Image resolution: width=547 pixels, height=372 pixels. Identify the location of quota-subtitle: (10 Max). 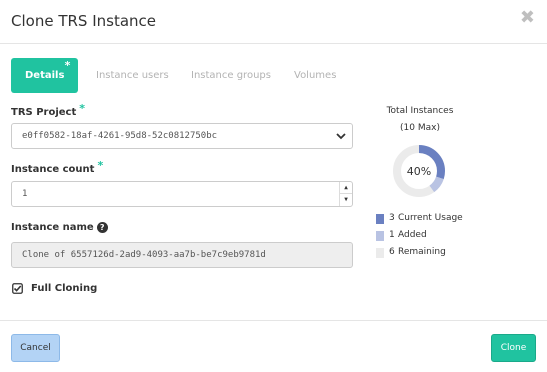
(420, 128).